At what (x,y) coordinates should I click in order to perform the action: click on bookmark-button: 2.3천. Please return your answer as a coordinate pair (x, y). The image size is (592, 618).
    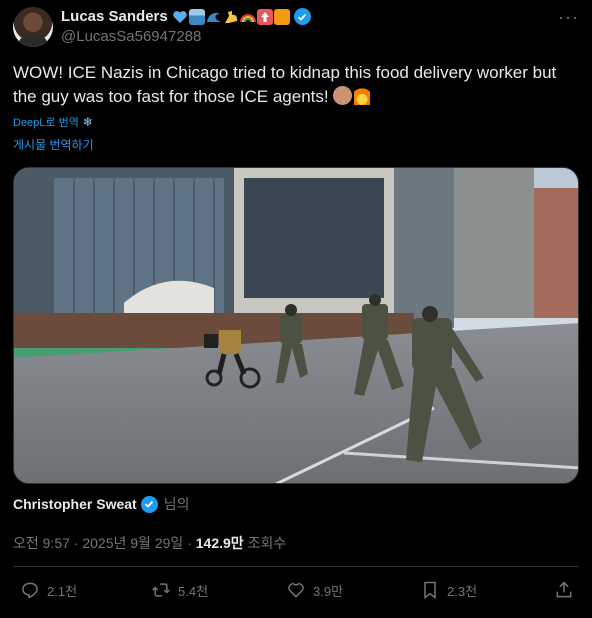
    Looking at the image, I should click on (448, 590).